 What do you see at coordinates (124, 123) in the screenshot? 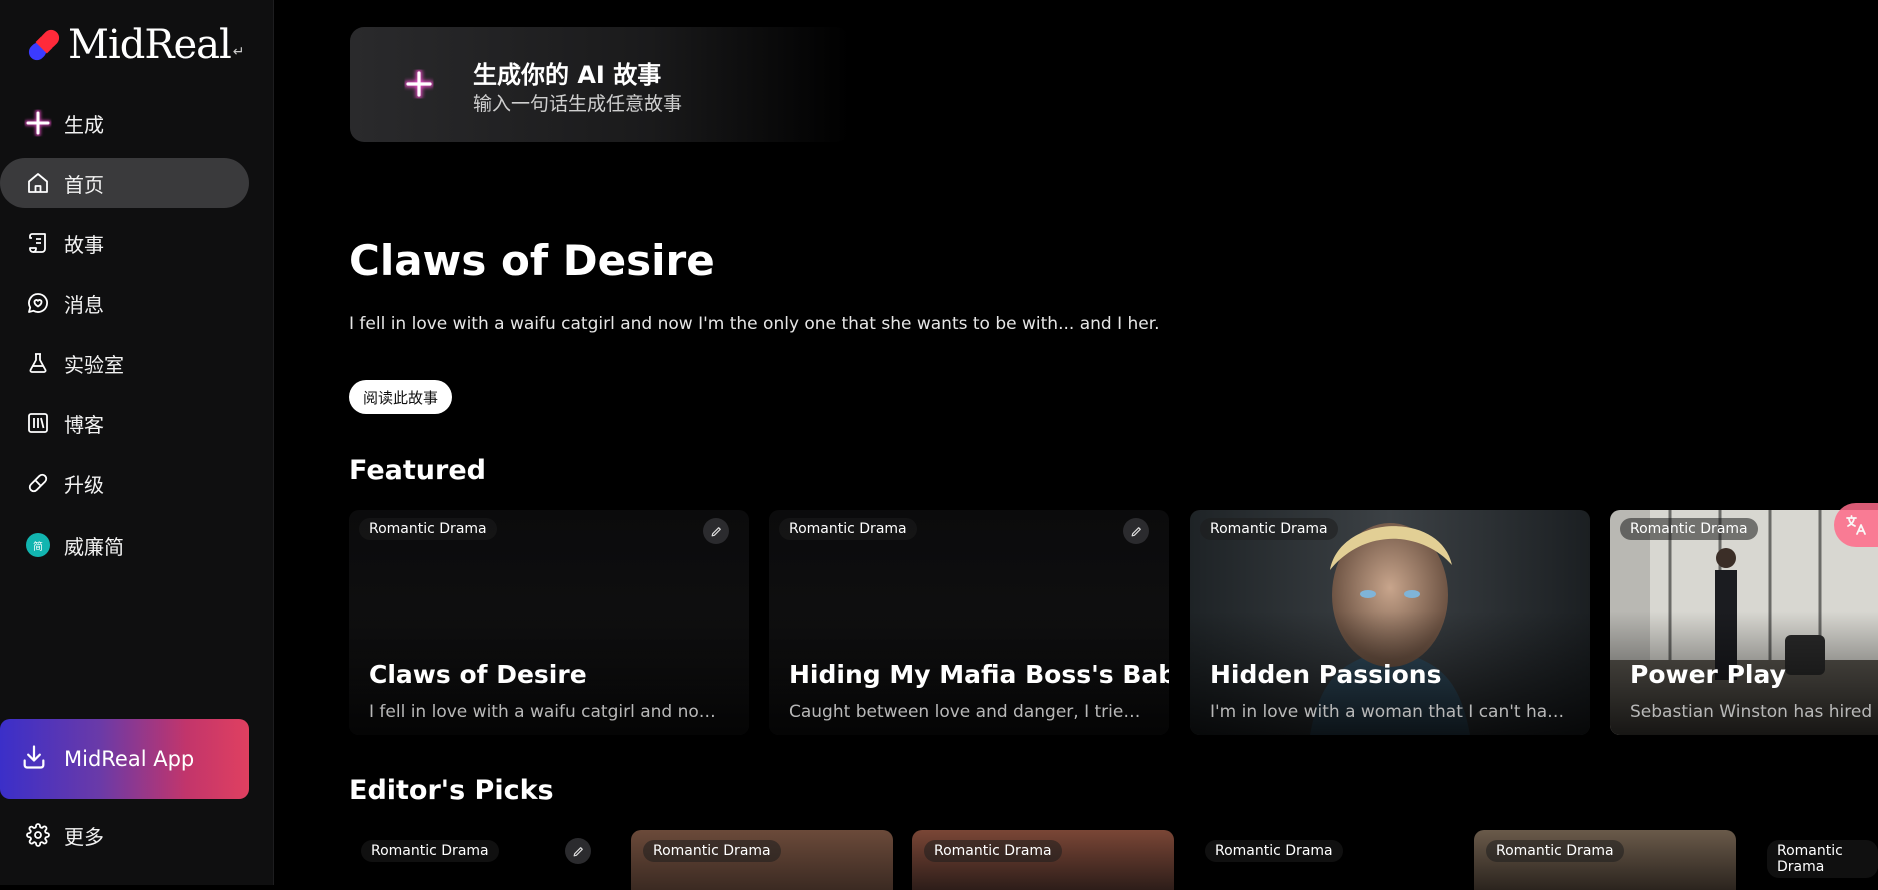
I see `sidebar-item-generate: 生成` at bounding box center [124, 123].